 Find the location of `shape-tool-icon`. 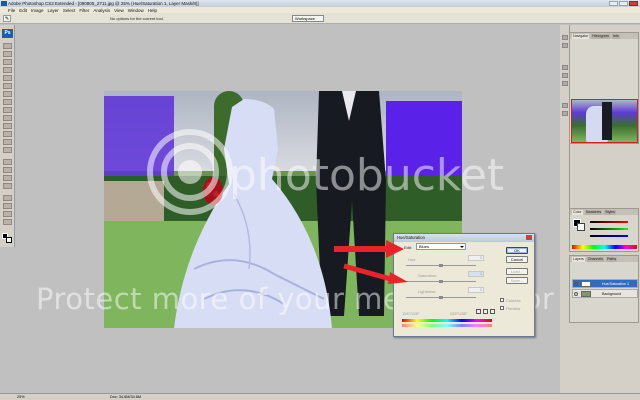

shape-tool-icon is located at coordinates (7, 186).